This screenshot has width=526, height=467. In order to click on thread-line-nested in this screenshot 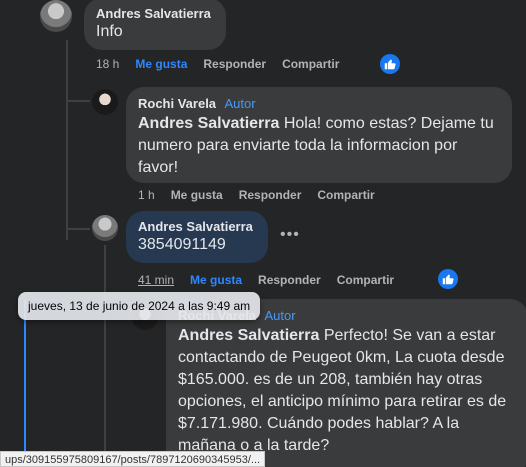, I will do `click(105, 356)`.